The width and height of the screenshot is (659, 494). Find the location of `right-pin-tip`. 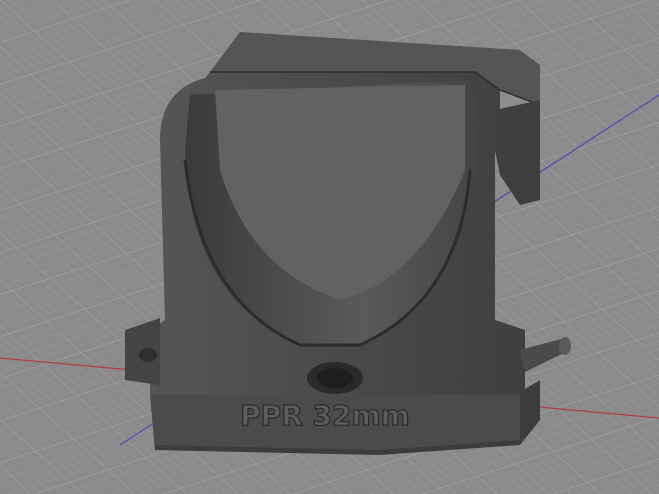

right-pin-tip is located at coordinates (565, 346).